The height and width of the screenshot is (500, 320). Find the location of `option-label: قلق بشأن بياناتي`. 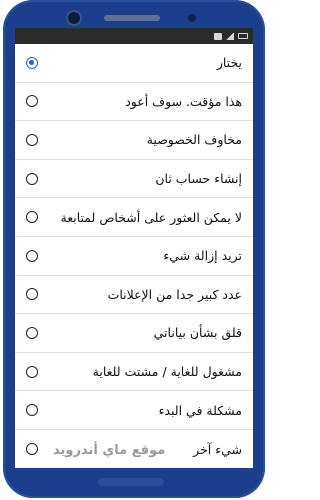

option-label: قلق بشأن بياناتي is located at coordinates (197, 333).